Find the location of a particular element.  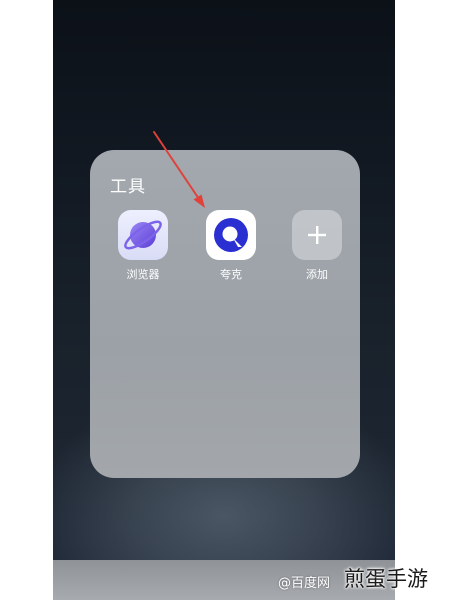

app-browser: 浏览器 is located at coordinates (143, 246).